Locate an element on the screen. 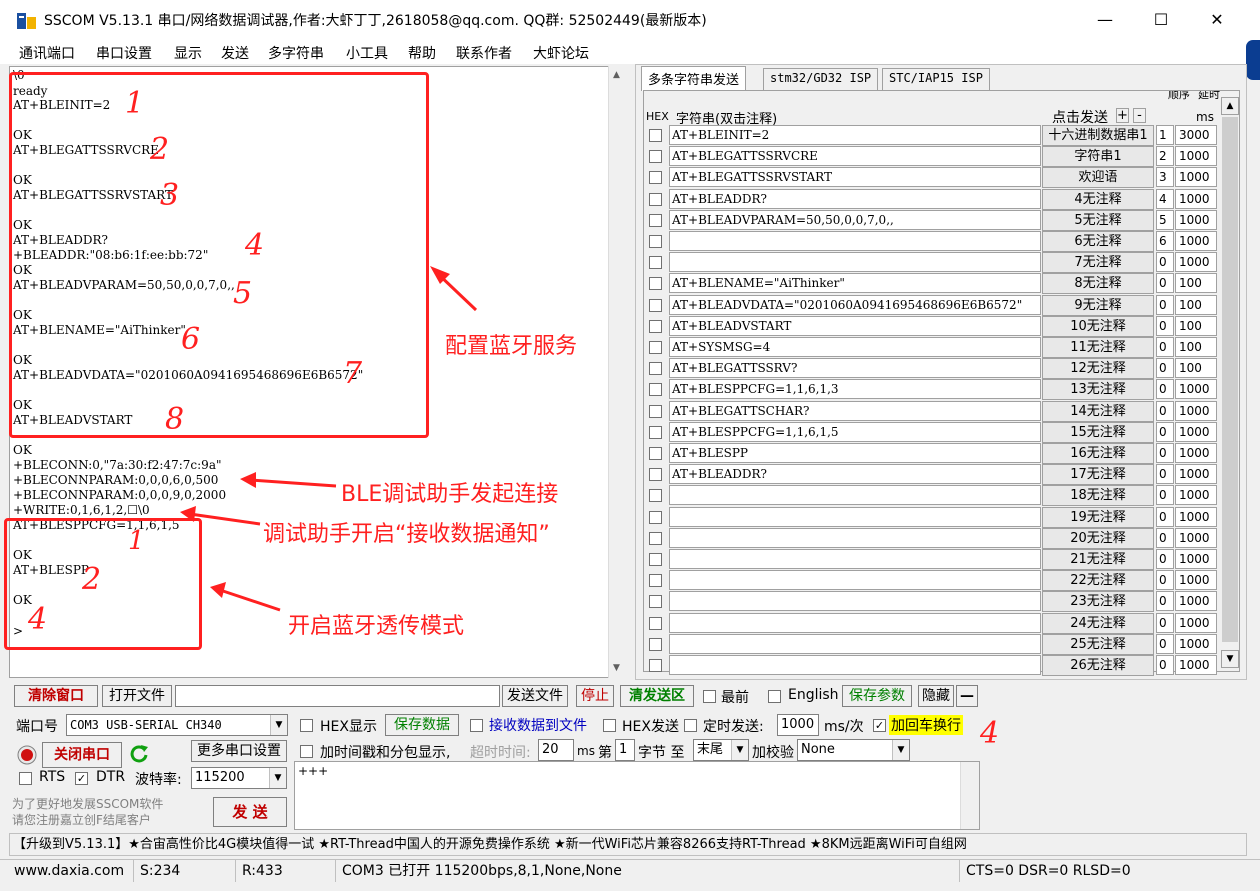 The width and height of the screenshot is (1260, 891). command-input: AT+BLEADVSTART is located at coordinates (855, 325).